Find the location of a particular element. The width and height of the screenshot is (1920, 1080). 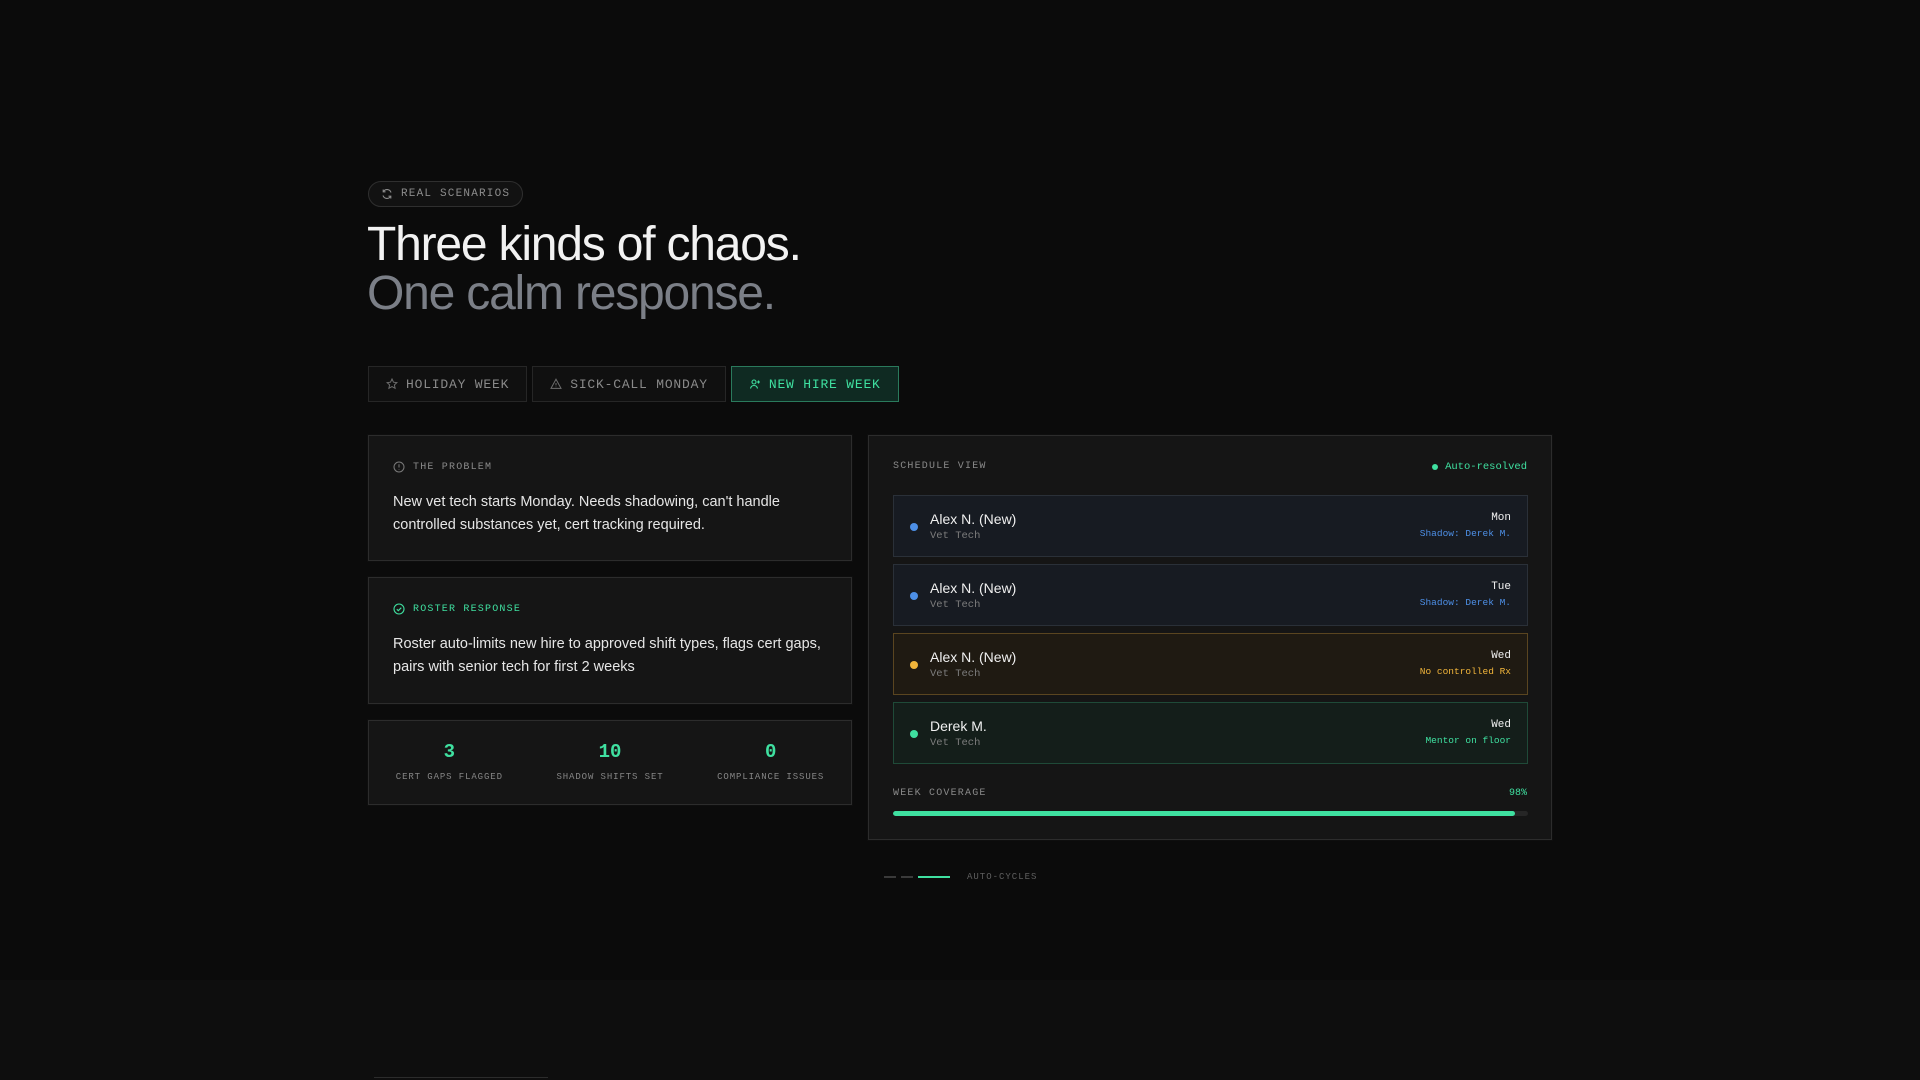

stat-compliance-issues: 0 COMPLIANCE ISSUES is located at coordinates (770, 762).